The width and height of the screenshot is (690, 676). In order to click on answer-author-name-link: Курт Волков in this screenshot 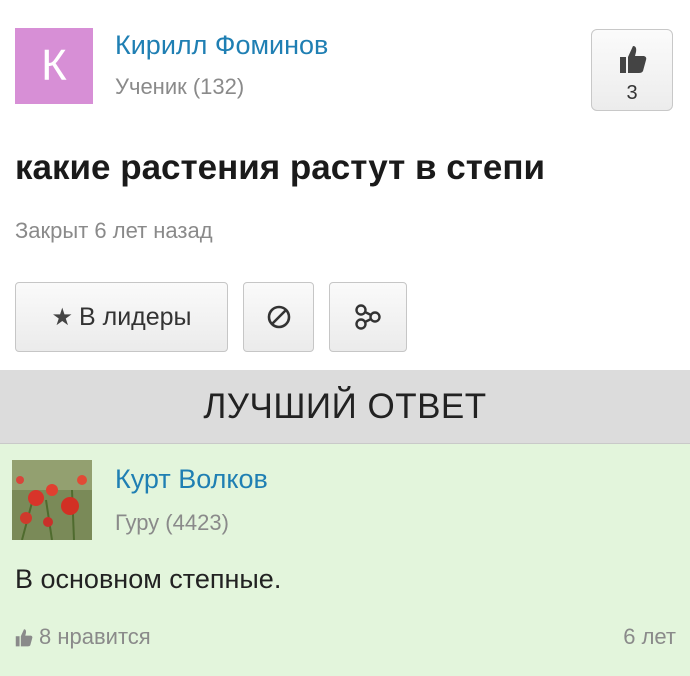, I will do `click(191, 479)`.